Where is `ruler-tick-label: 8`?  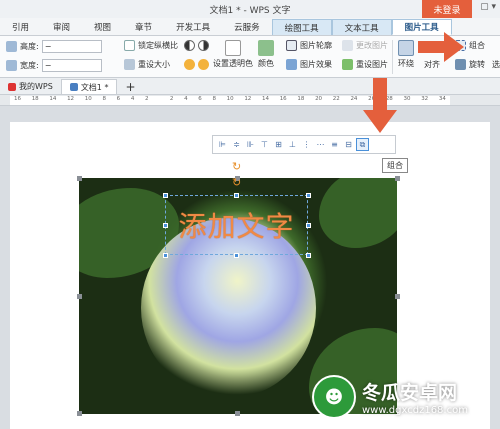
ruler-tick-label: 8 is located at coordinates (214, 99).